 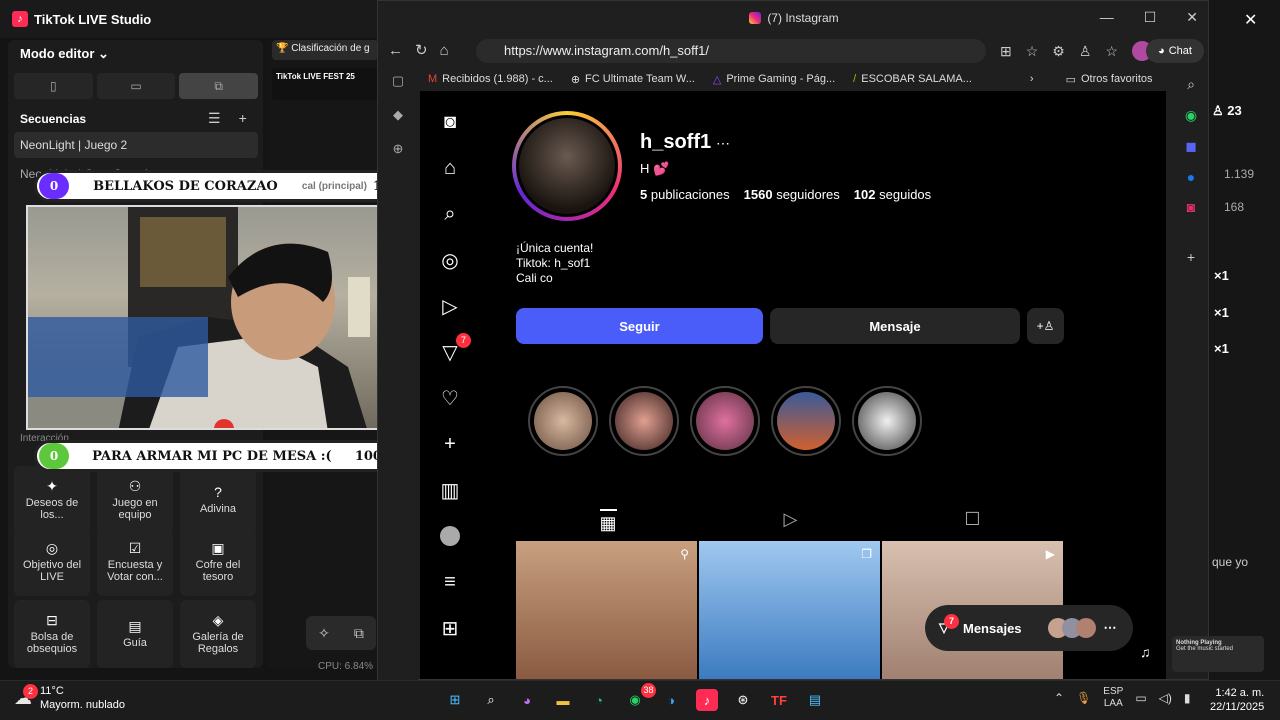 What do you see at coordinates (136, 145) in the screenshot?
I see `sequence-item: NeonLight | Juego 2` at bounding box center [136, 145].